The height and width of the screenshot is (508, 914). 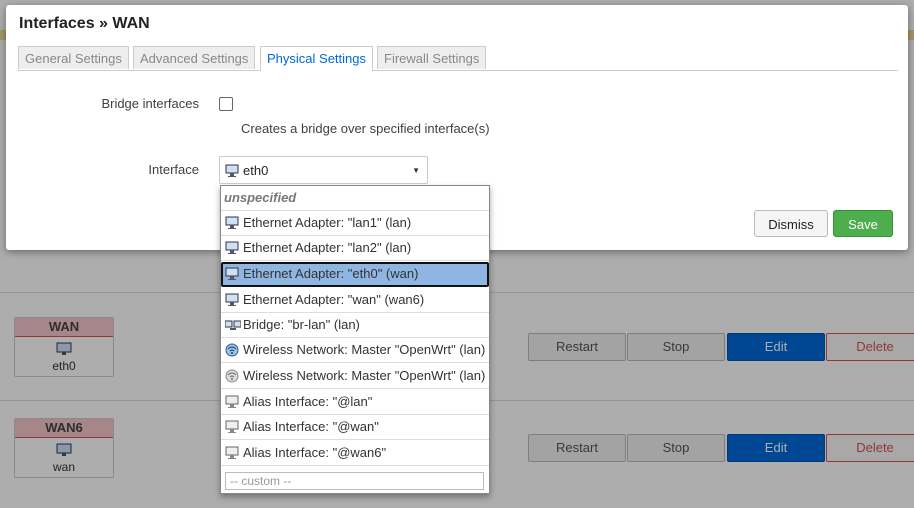 I want to click on custom-interface-input: -- custom --, so click(x=354, y=481).